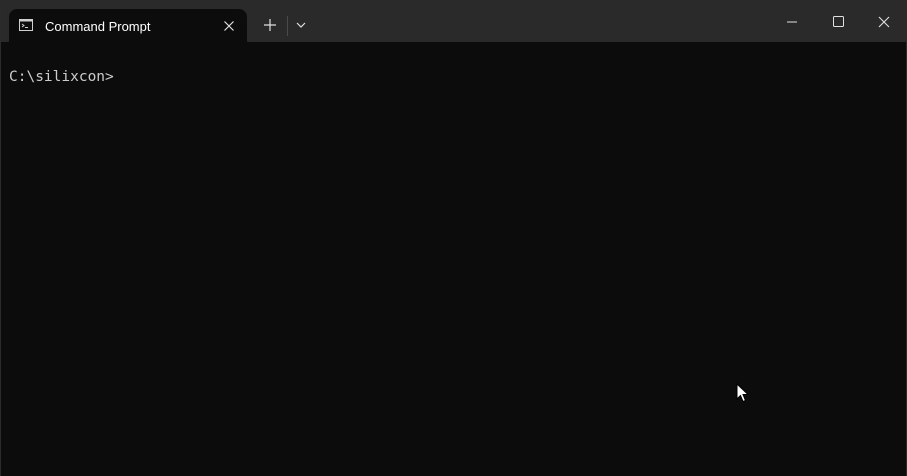  I want to click on plus-icon, so click(270, 25).